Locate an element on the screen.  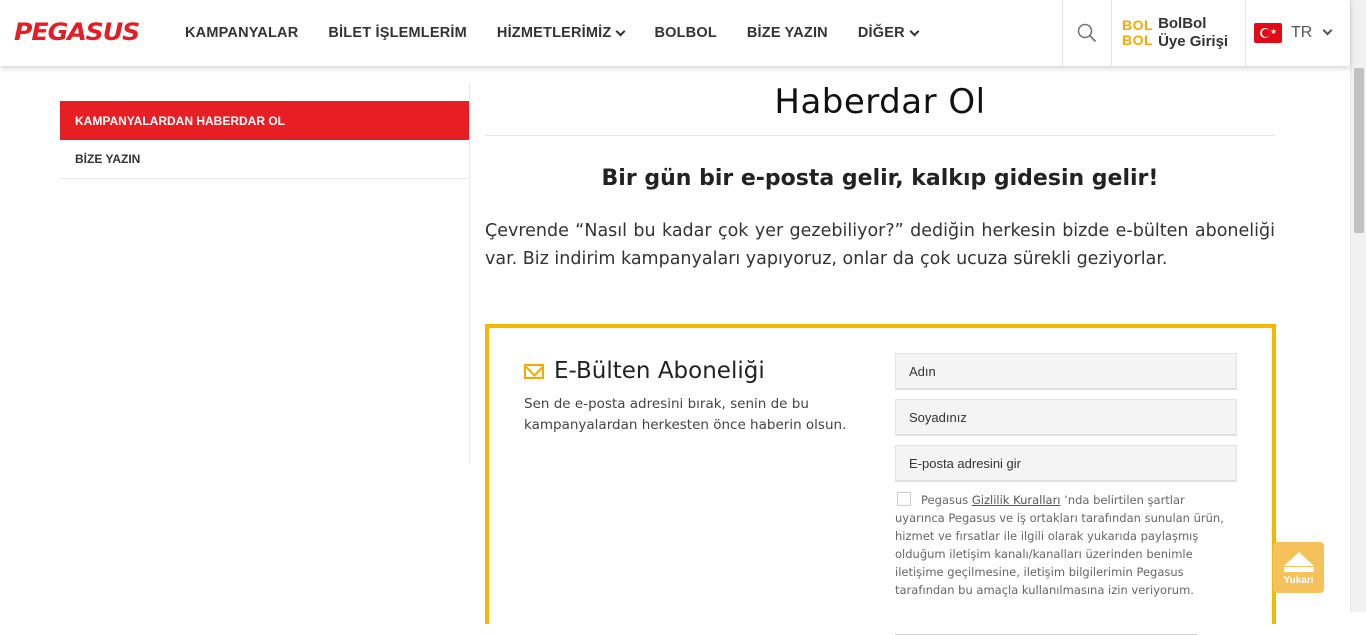
bolbol-logo-line2: BOL is located at coordinates (1138, 40).